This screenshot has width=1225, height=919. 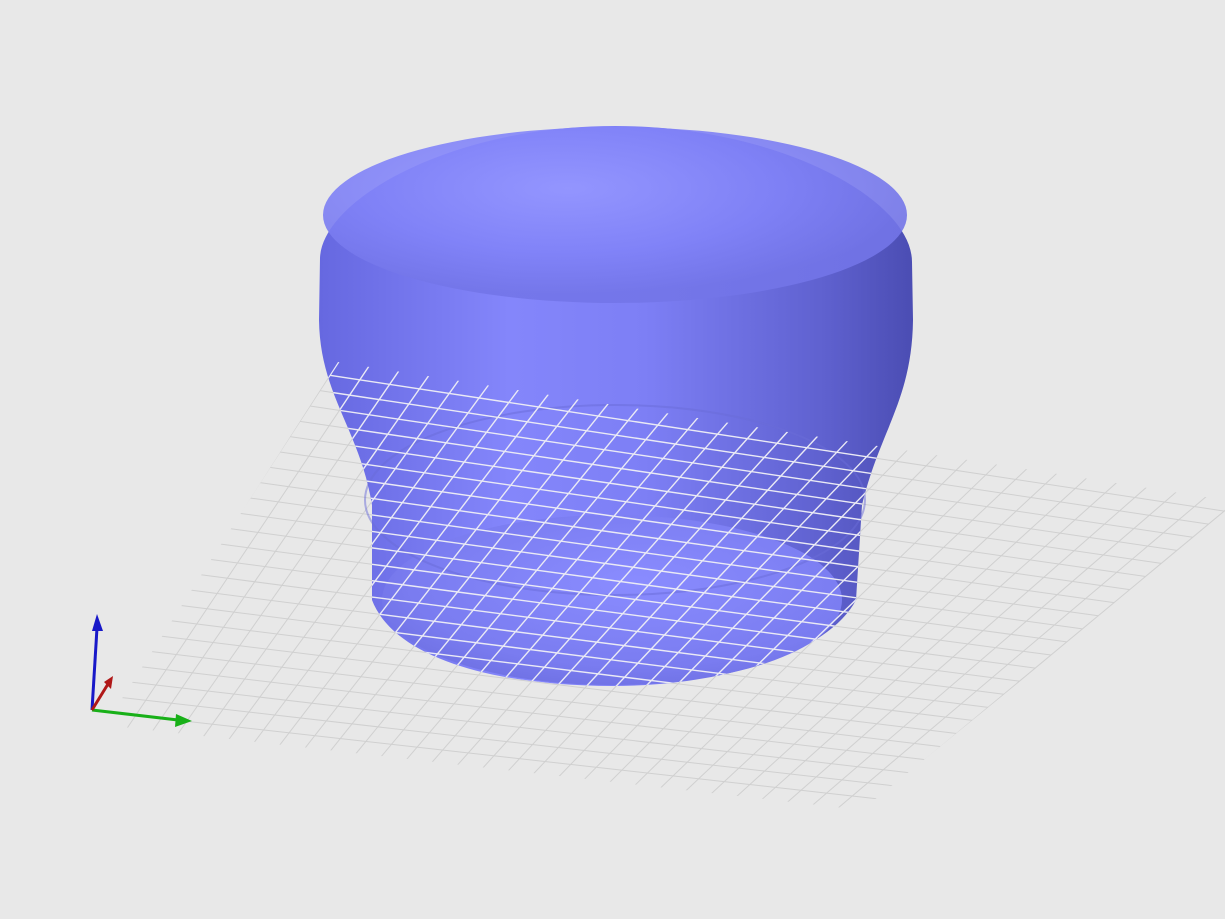 I want to click on y-axis-arrow-icon, so click(x=141, y=717).